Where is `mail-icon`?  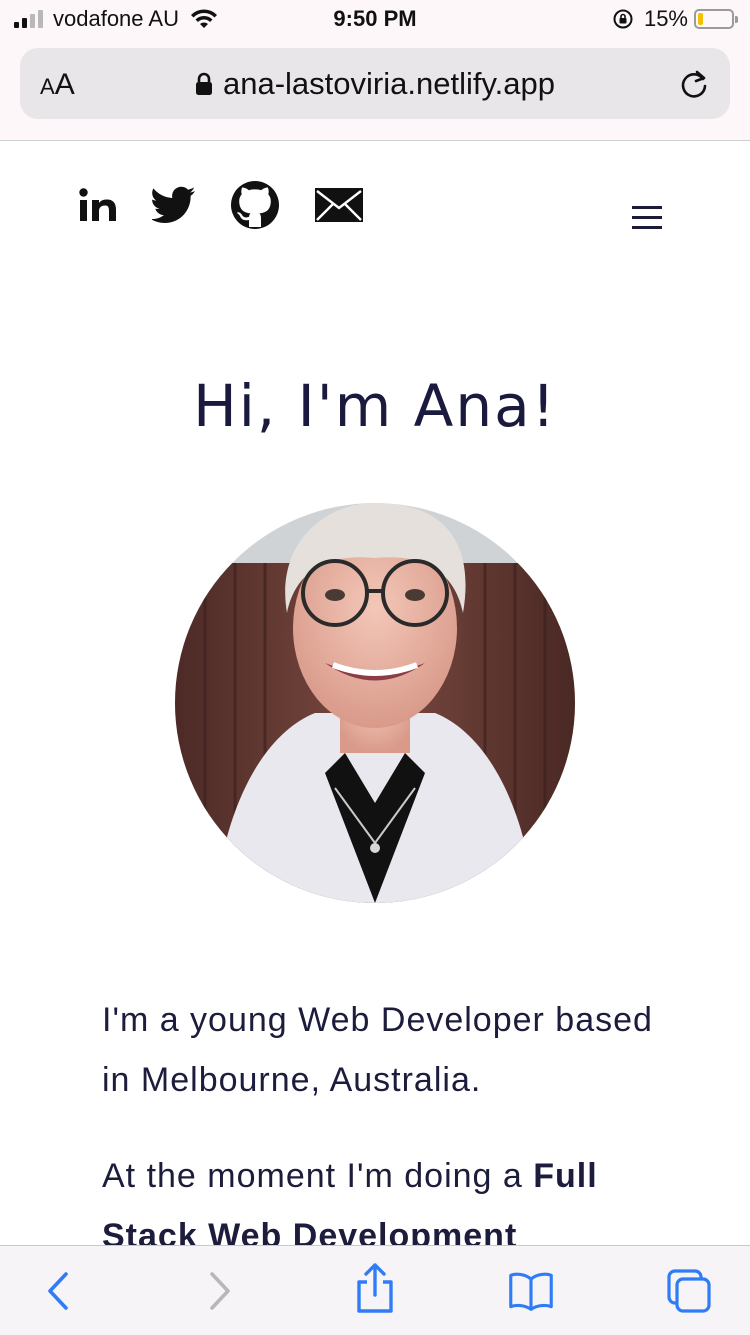 mail-icon is located at coordinates (339, 205).